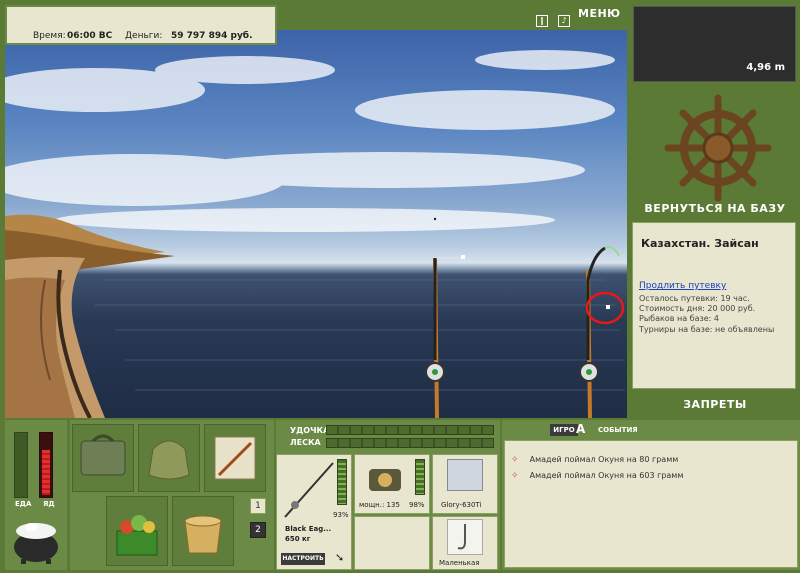  I want to click on tools-slot, so click(235, 458).